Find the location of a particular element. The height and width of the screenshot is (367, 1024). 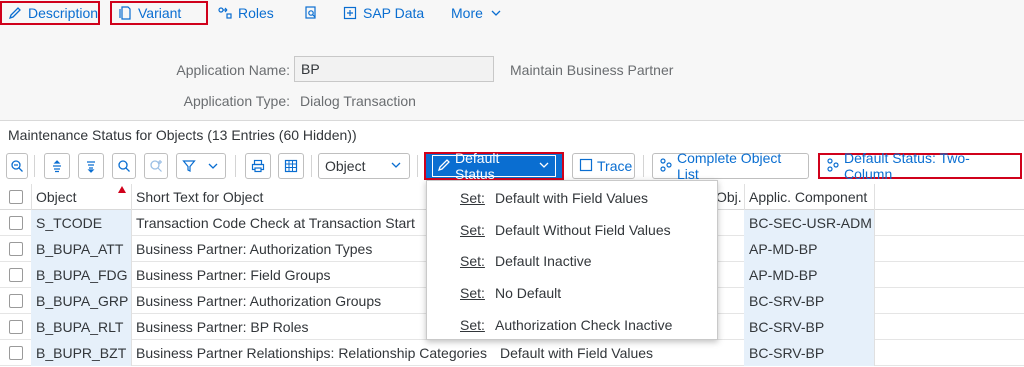

variant-label: Variant is located at coordinates (160, 13).